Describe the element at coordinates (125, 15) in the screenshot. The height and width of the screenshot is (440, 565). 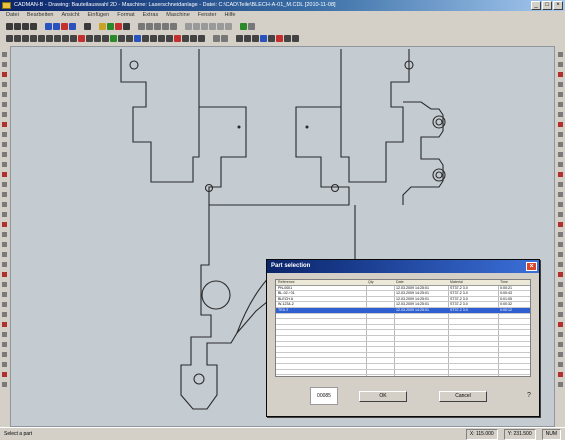
I see `menu-item-format: Format` at that location.